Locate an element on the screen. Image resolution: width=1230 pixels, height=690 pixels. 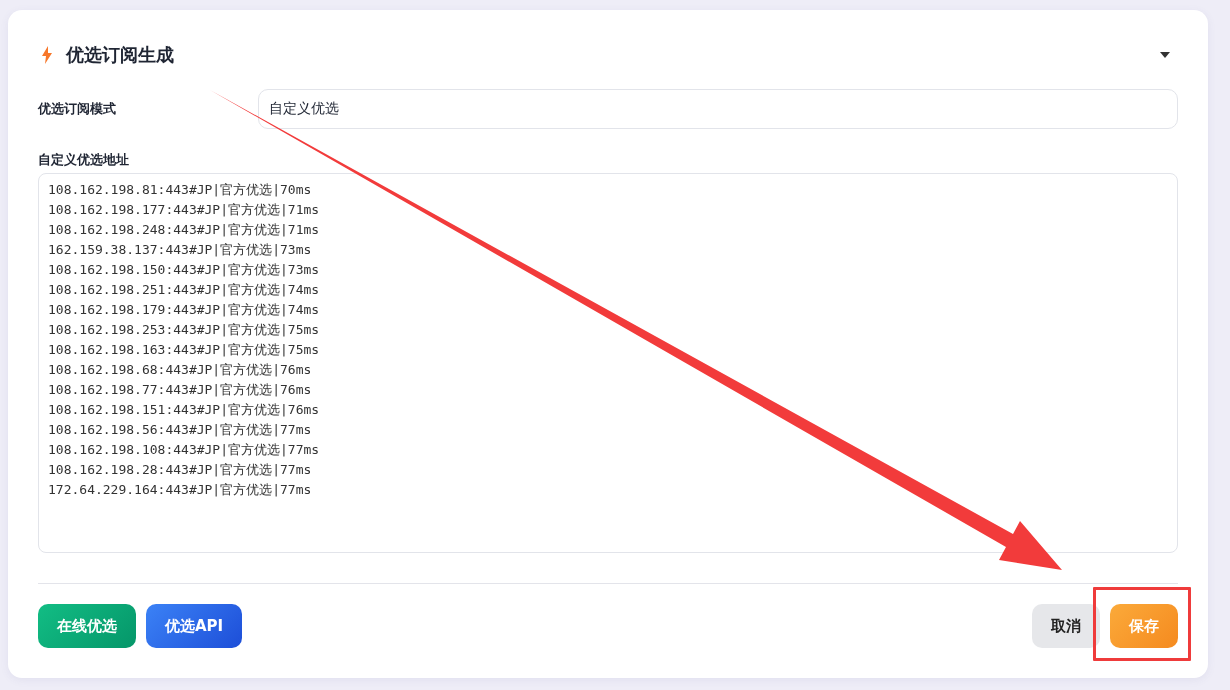
field-label: 优选订阅模式 is located at coordinates (77, 109).